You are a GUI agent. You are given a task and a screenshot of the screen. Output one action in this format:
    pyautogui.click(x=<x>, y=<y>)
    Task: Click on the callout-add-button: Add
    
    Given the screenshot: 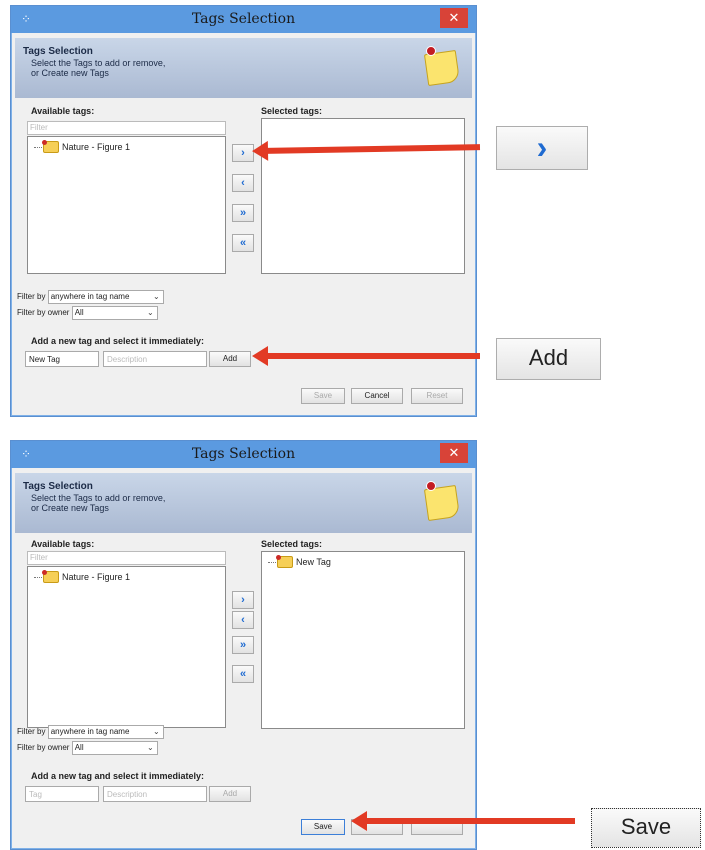 What is the action you would take?
    pyautogui.click(x=548, y=359)
    